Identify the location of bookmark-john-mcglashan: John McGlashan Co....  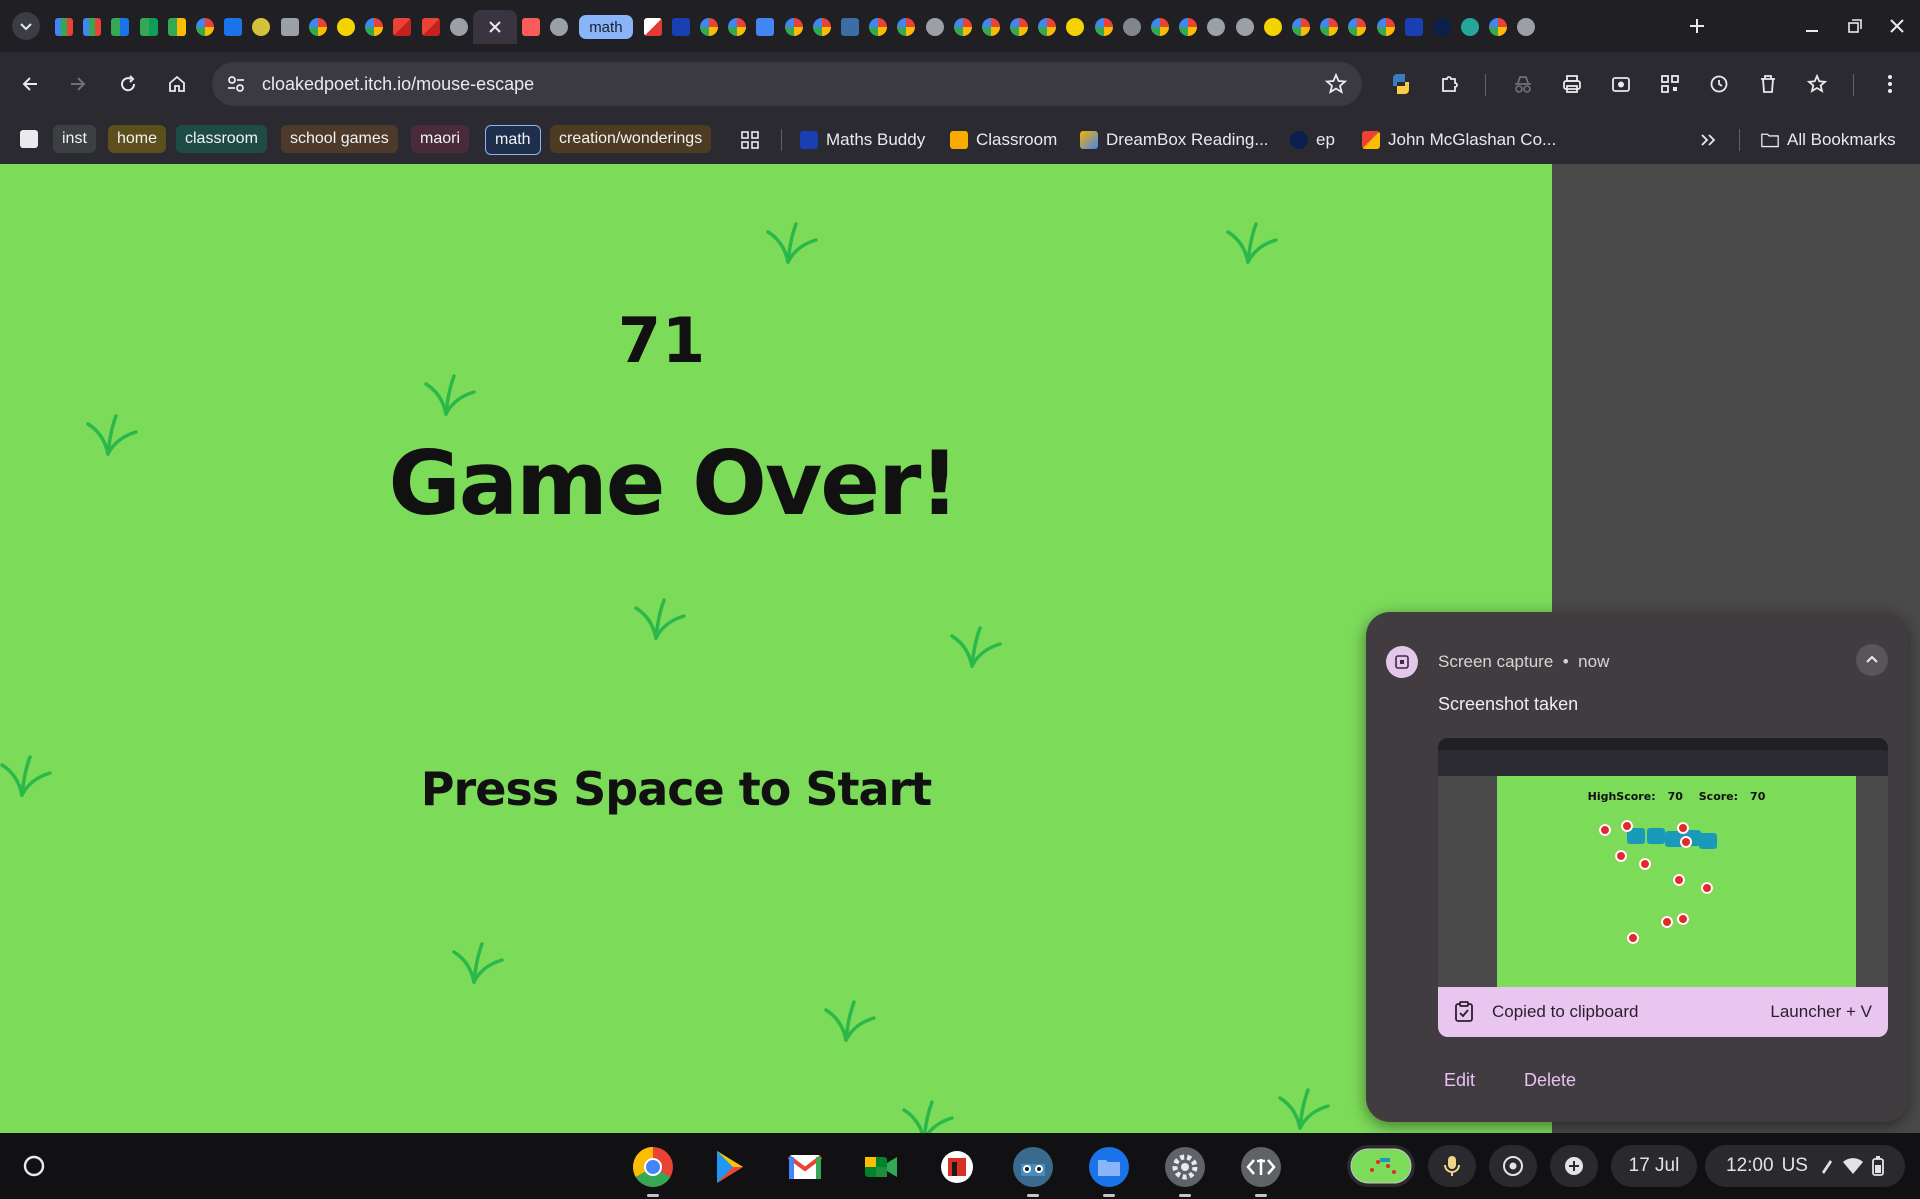
(1459, 140).